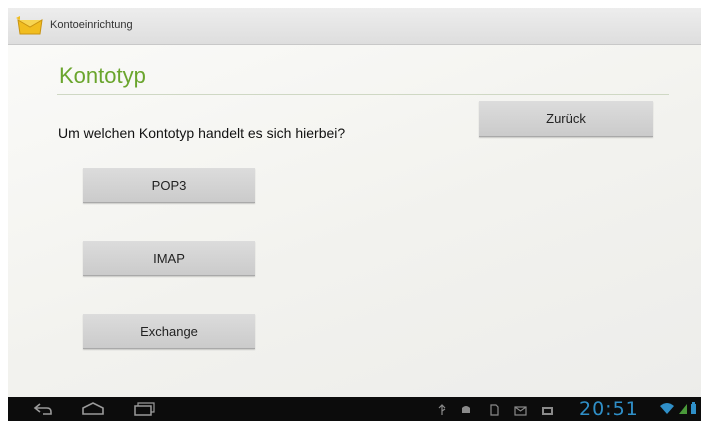 The width and height of the screenshot is (709, 429). I want to click on action-bar-title: Kontoeinrichtung, so click(91, 25).